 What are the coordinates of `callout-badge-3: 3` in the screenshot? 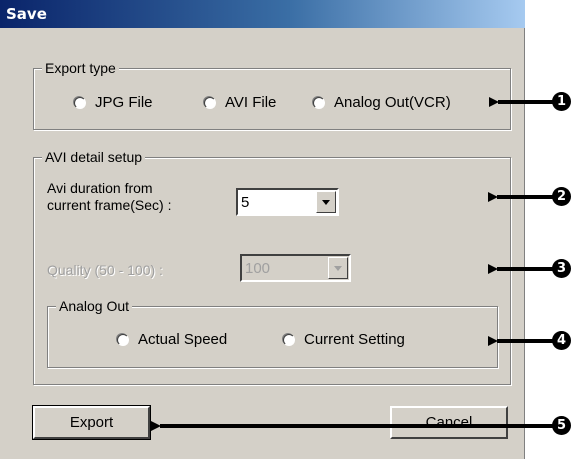 It's located at (561, 268).